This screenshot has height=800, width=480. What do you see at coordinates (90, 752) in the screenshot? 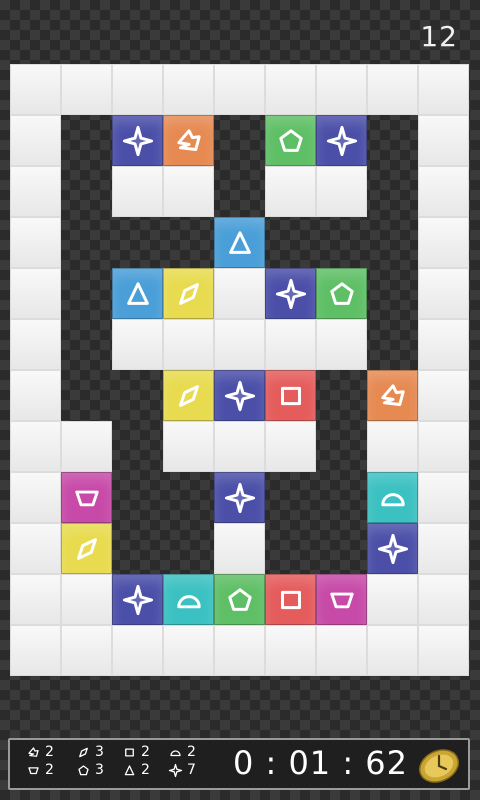
I see `diamond-count: 3` at bounding box center [90, 752].